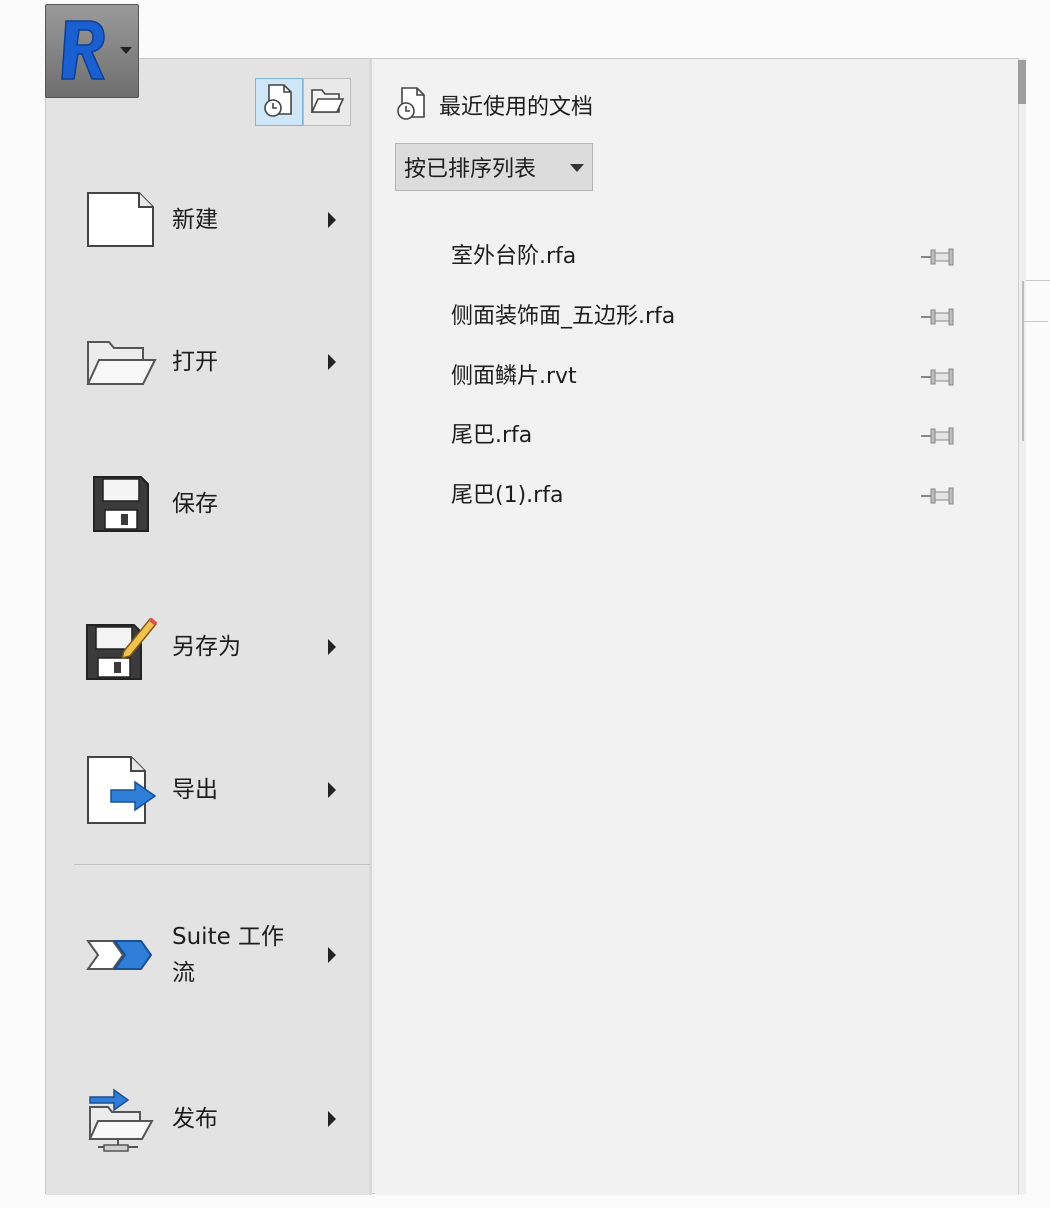 The height and width of the screenshot is (1208, 1050). I want to click on vertical-scrollbar, so click(1022, 626).